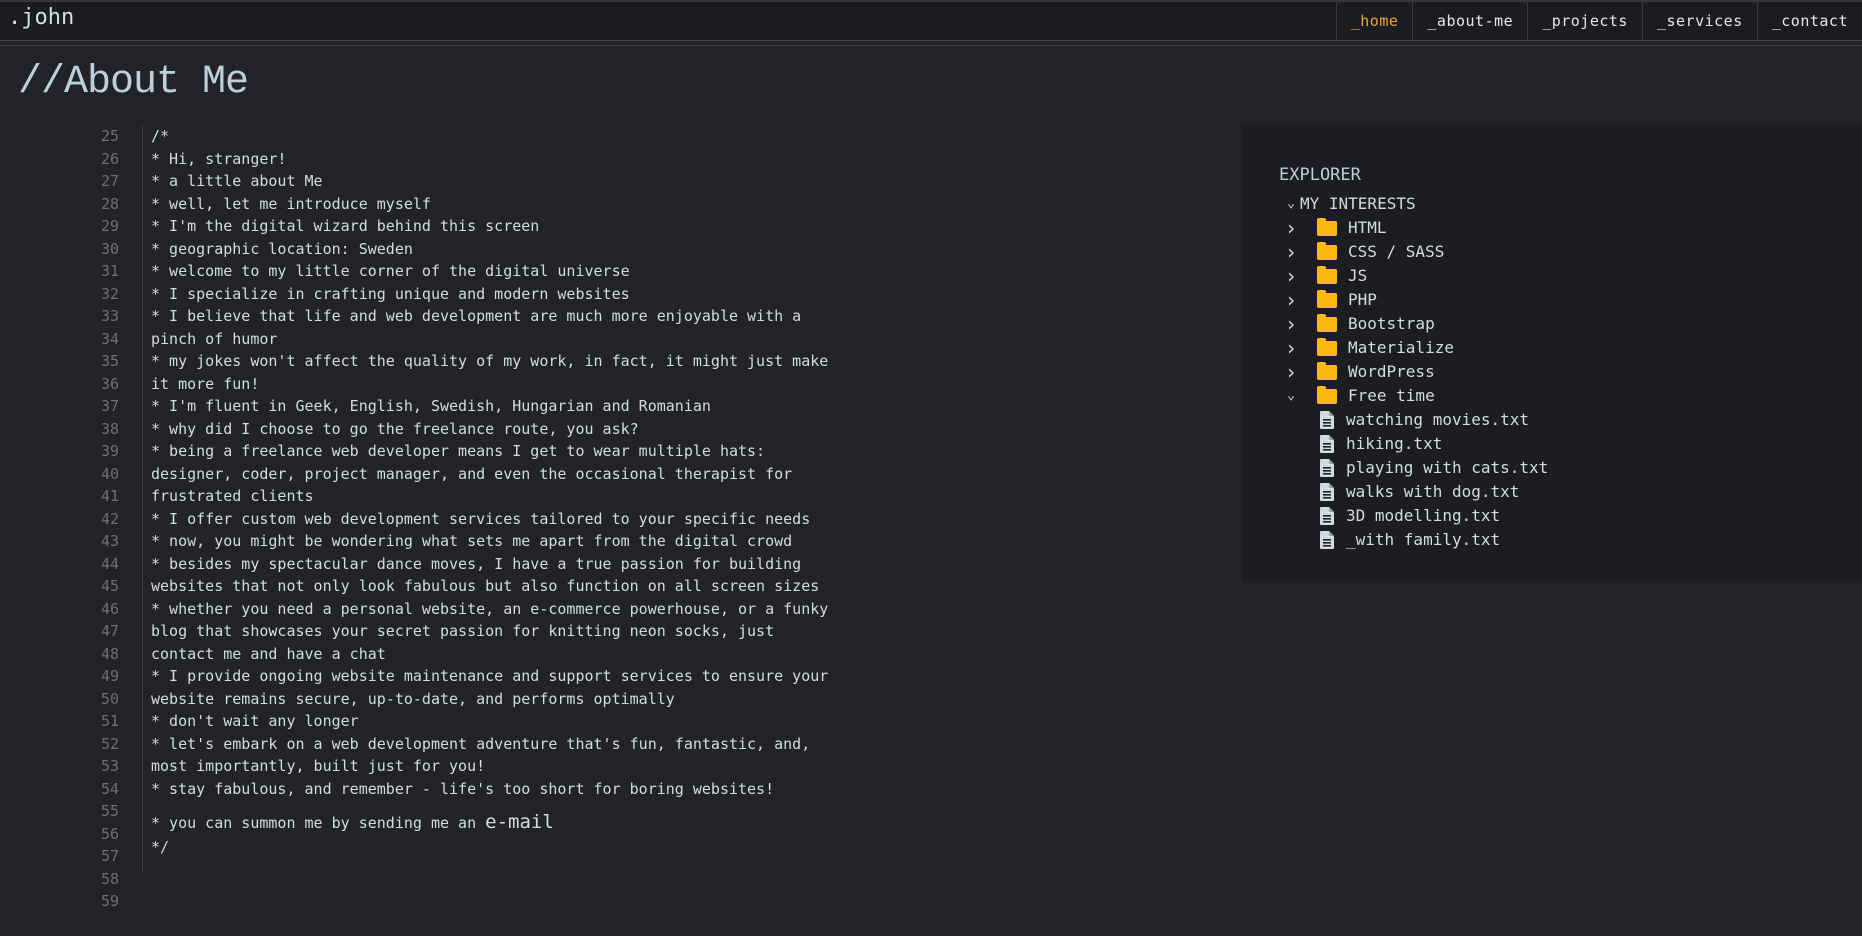 The width and height of the screenshot is (1862, 936). Describe the element at coordinates (1358, 203) in the screenshot. I see `section-label: MY INTERESTS` at that location.